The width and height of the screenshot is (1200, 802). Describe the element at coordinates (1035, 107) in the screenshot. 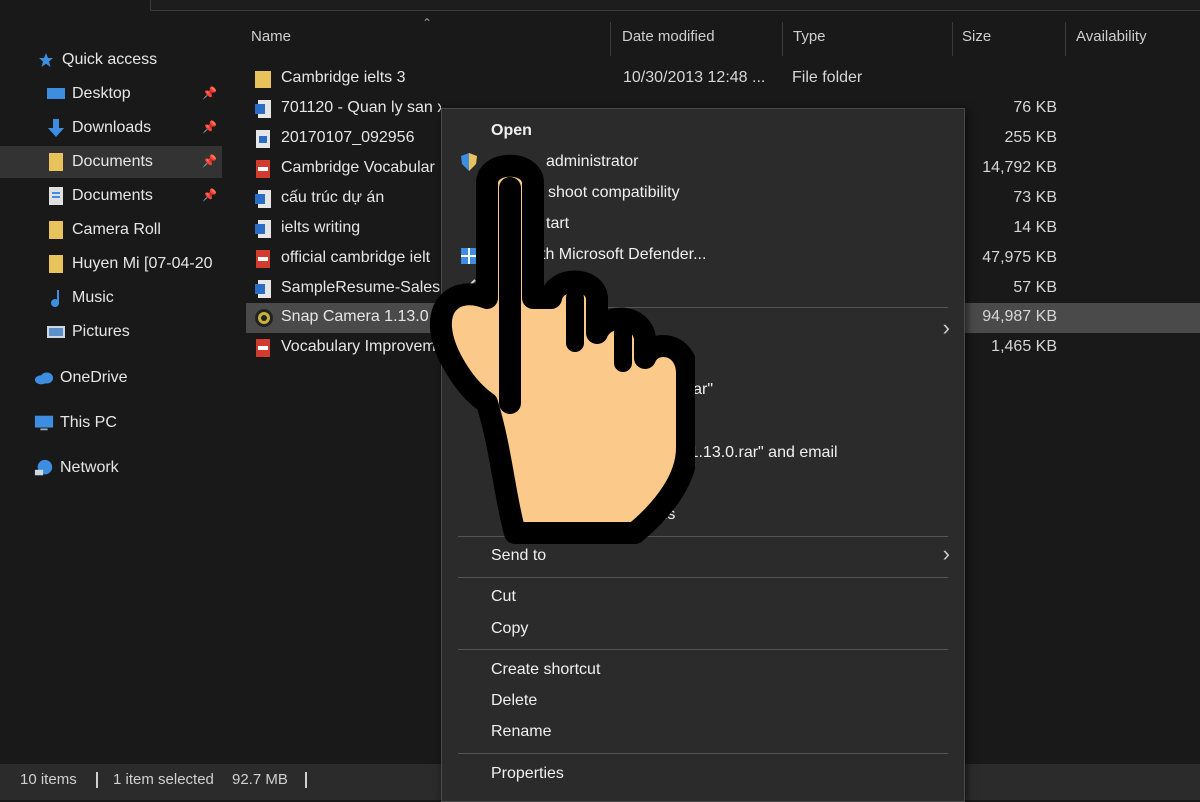

I see `file-size: 76 KB` at that location.